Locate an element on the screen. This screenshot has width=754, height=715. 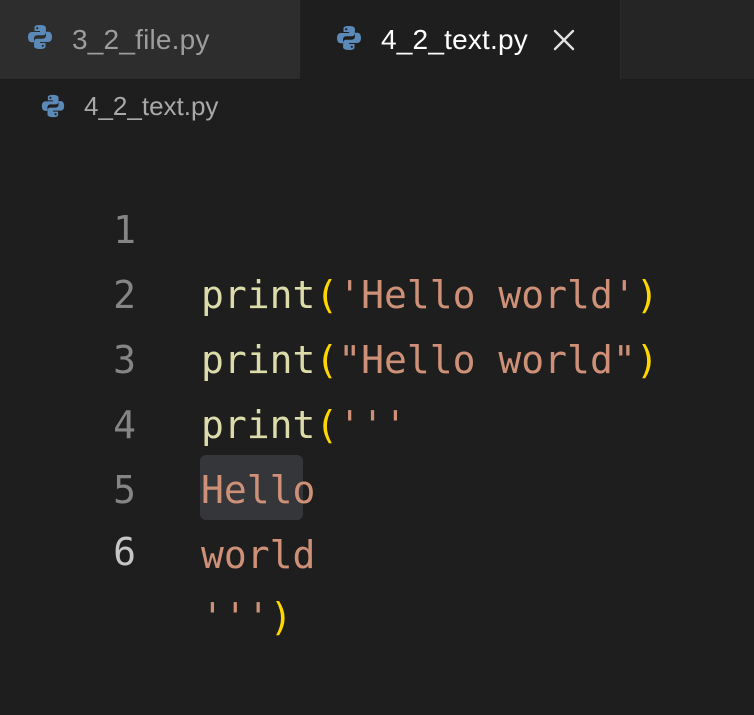
line-number: 6 is located at coordinates (124, 552).